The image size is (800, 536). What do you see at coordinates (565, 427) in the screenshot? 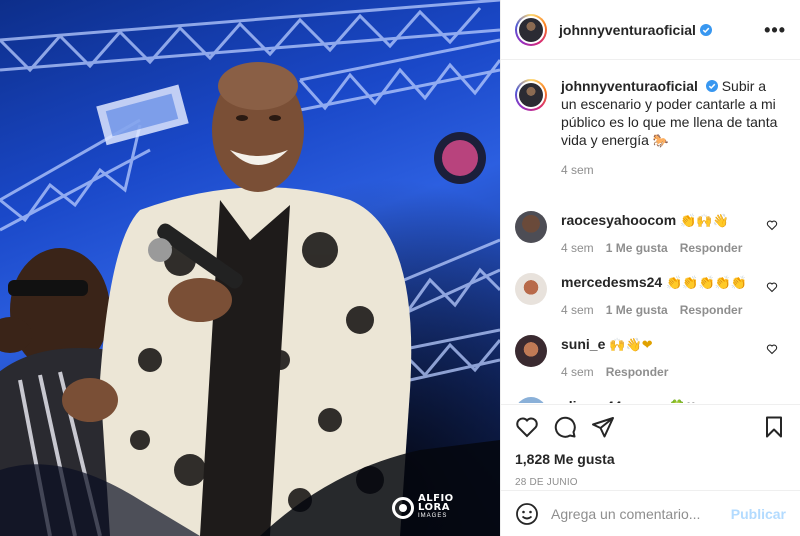
I see `comment-bubble-icon` at bounding box center [565, 427].